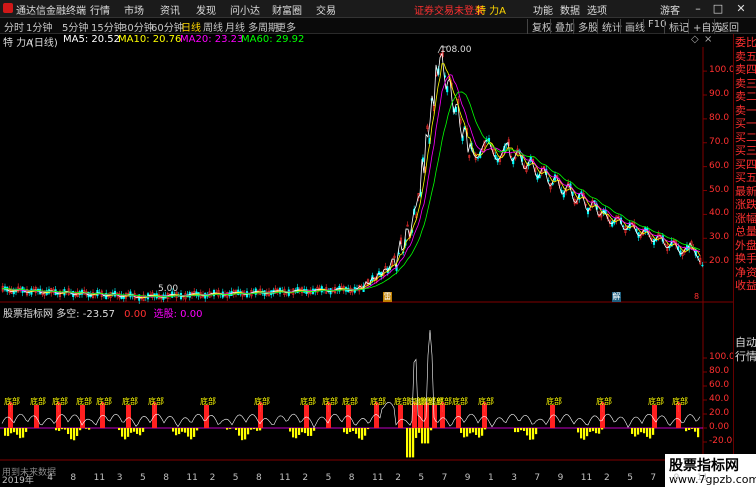 The width and height of the screenshot is (756, 487). I want to click on event-marker-thunder: 雷, so click(387, 297).